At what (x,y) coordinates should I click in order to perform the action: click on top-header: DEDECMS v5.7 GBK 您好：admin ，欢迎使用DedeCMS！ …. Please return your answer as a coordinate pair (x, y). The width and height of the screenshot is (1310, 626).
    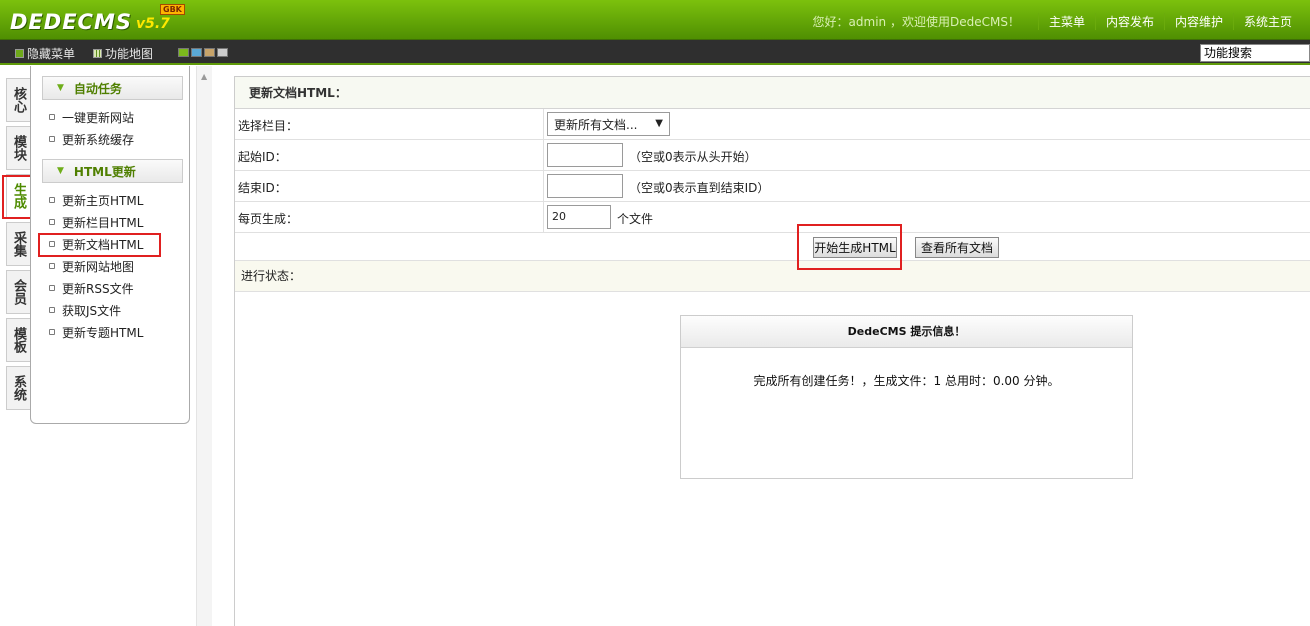
    Looking at the image, I should click on (655, 20).